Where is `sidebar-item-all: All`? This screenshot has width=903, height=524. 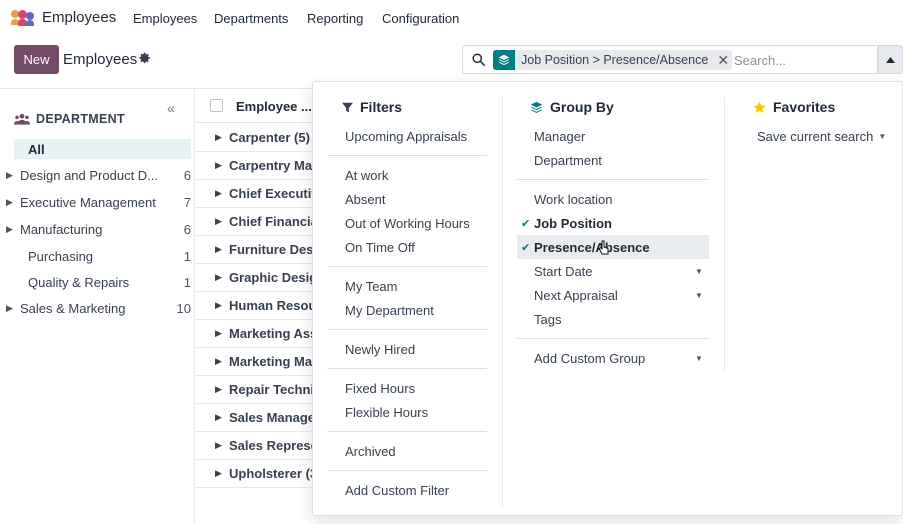 sidebar-item-all: All is located at coordinates (102, 149).